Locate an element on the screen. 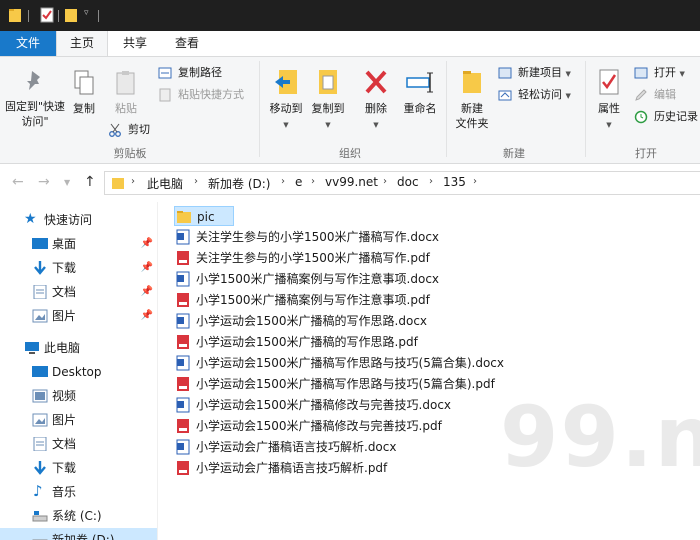 Image resolution: width=700 pixels, height=540 pixels. music-icon: ♪ is located at coordinates (38, 491).